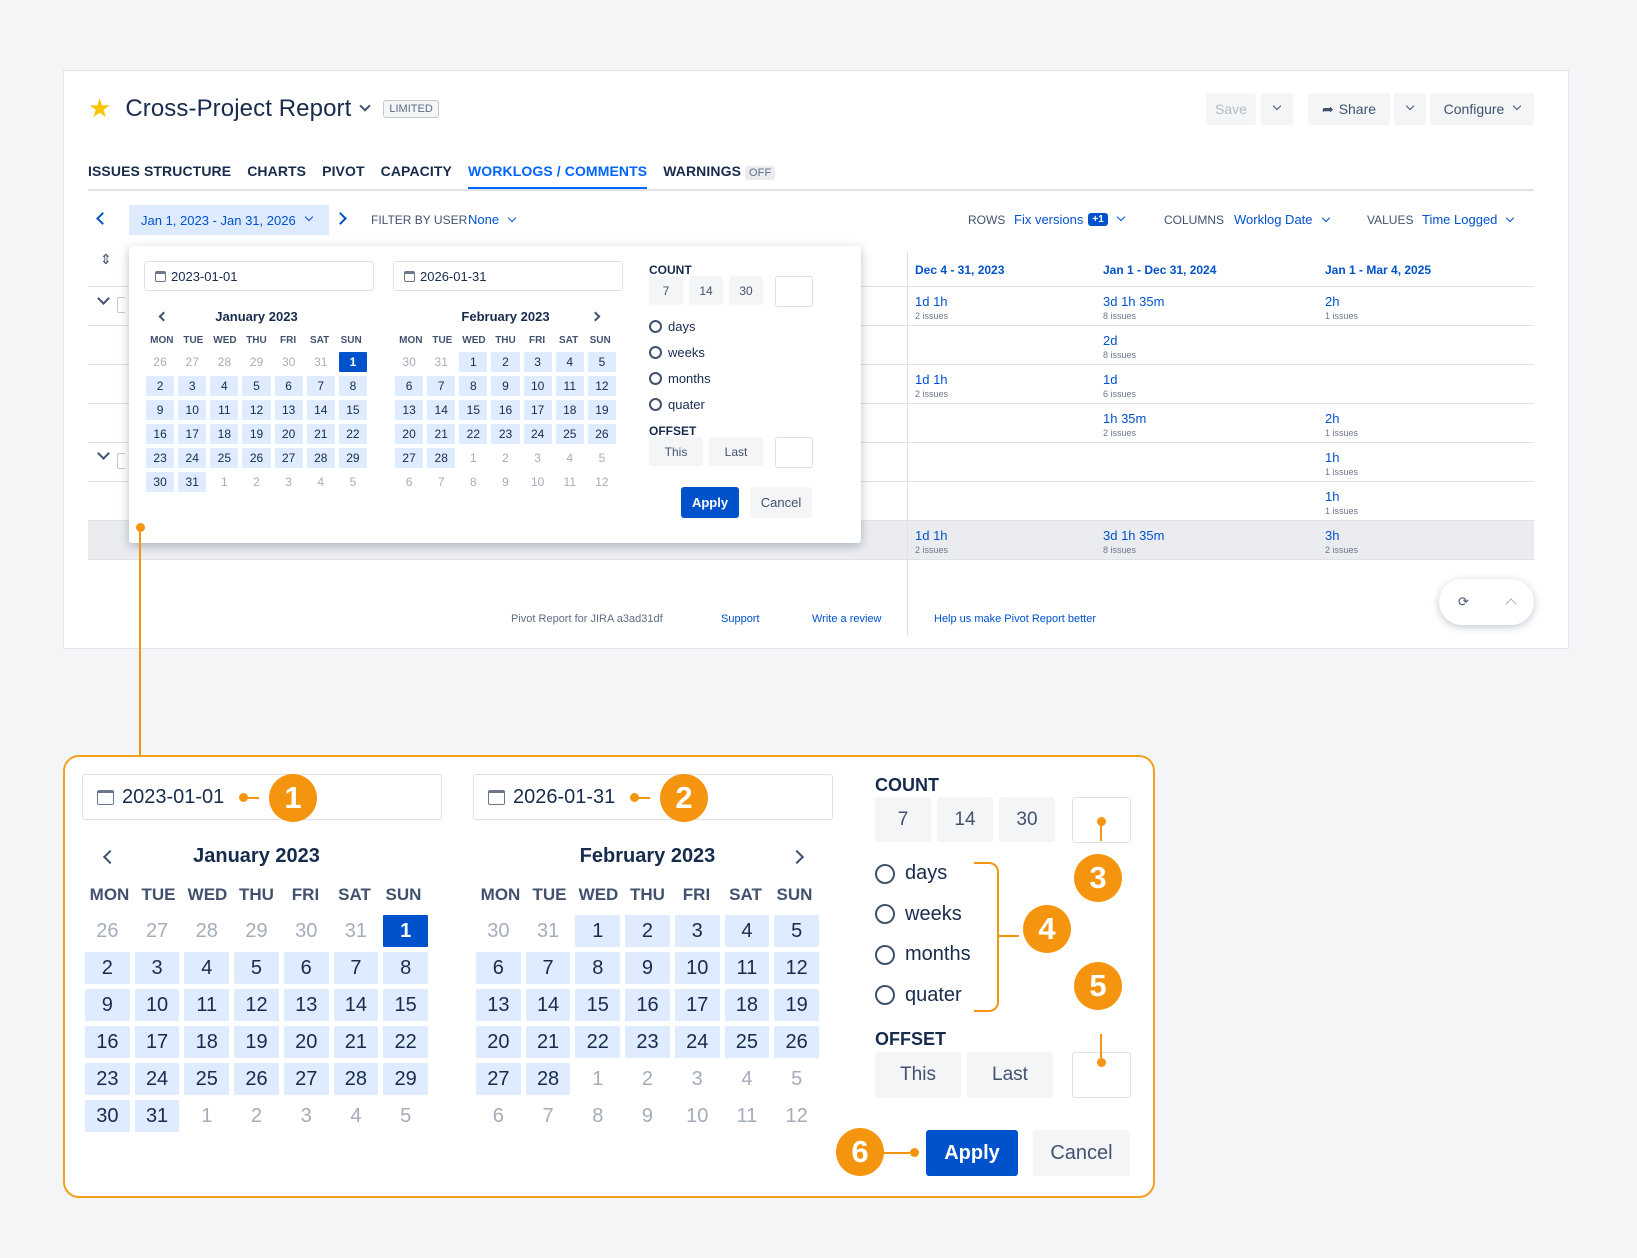 Image resolution: width=1637 pixels, height=1258 pixels. Describe the element at coordinates (794, 452) in the screenshot. I see `custom-offset-input` at that location.